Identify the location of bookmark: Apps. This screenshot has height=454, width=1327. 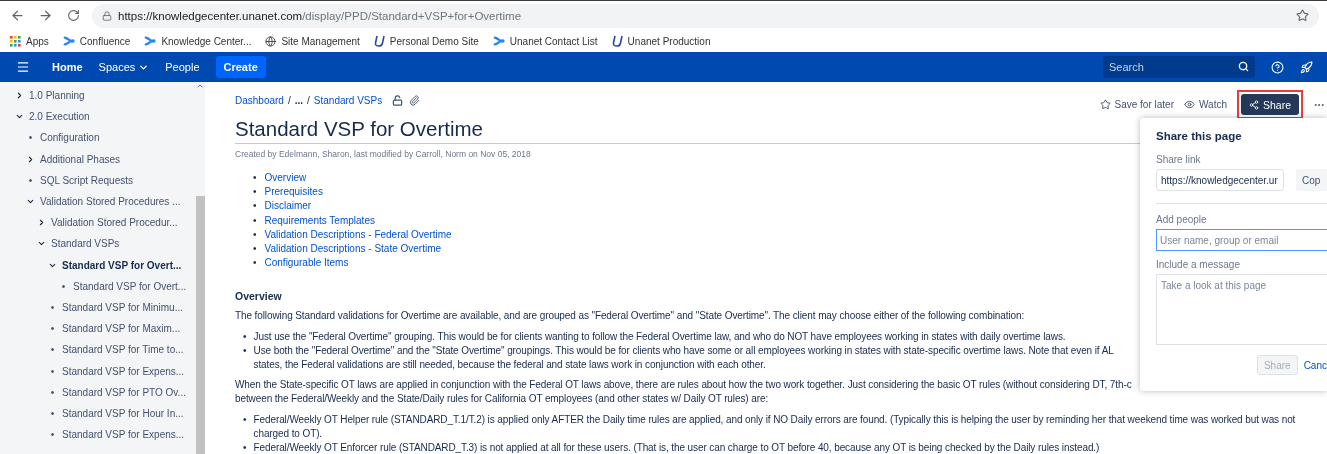
(29, 41).